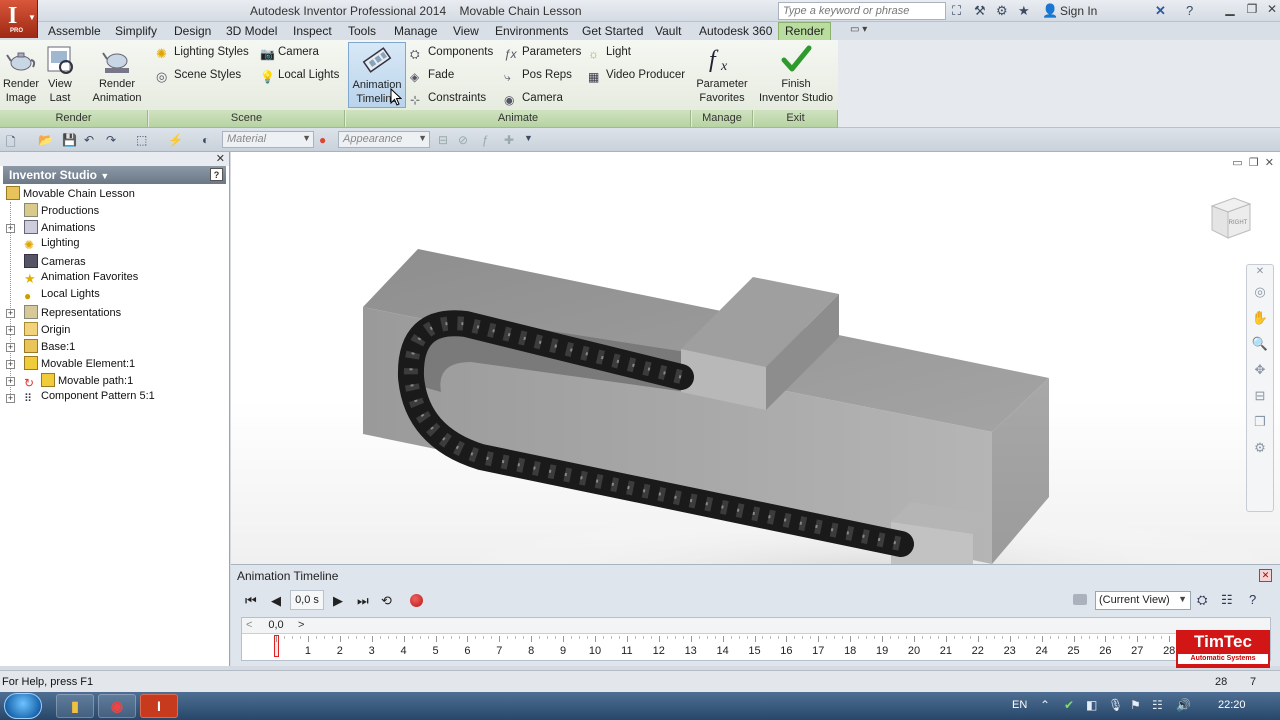 The image size is (1280, 720). I want to click on play-button: ▶, so click(338, 601).